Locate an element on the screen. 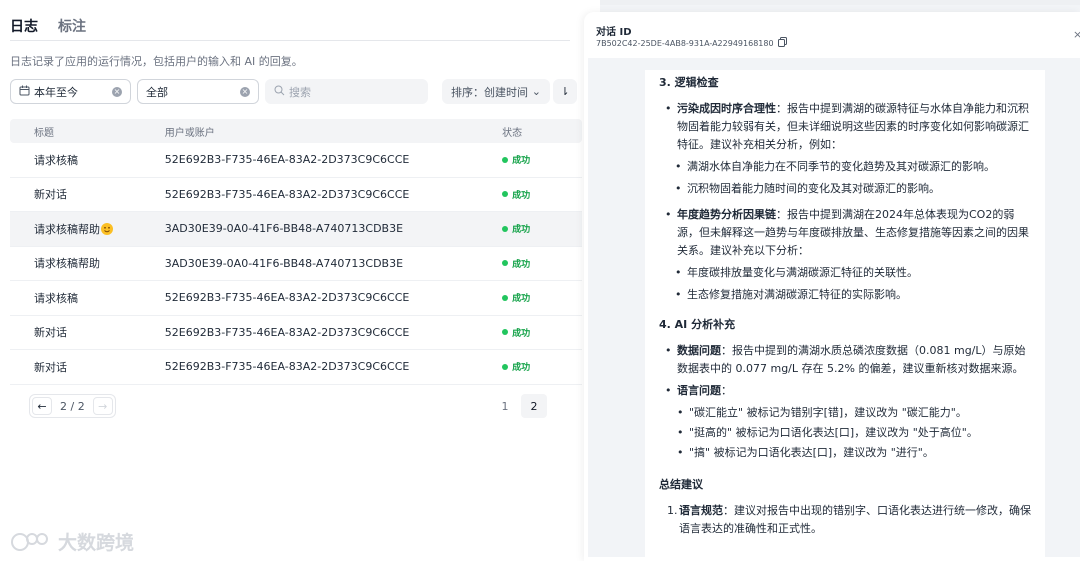  watermark: 大数跨境 is located at coordinates (72, 541).